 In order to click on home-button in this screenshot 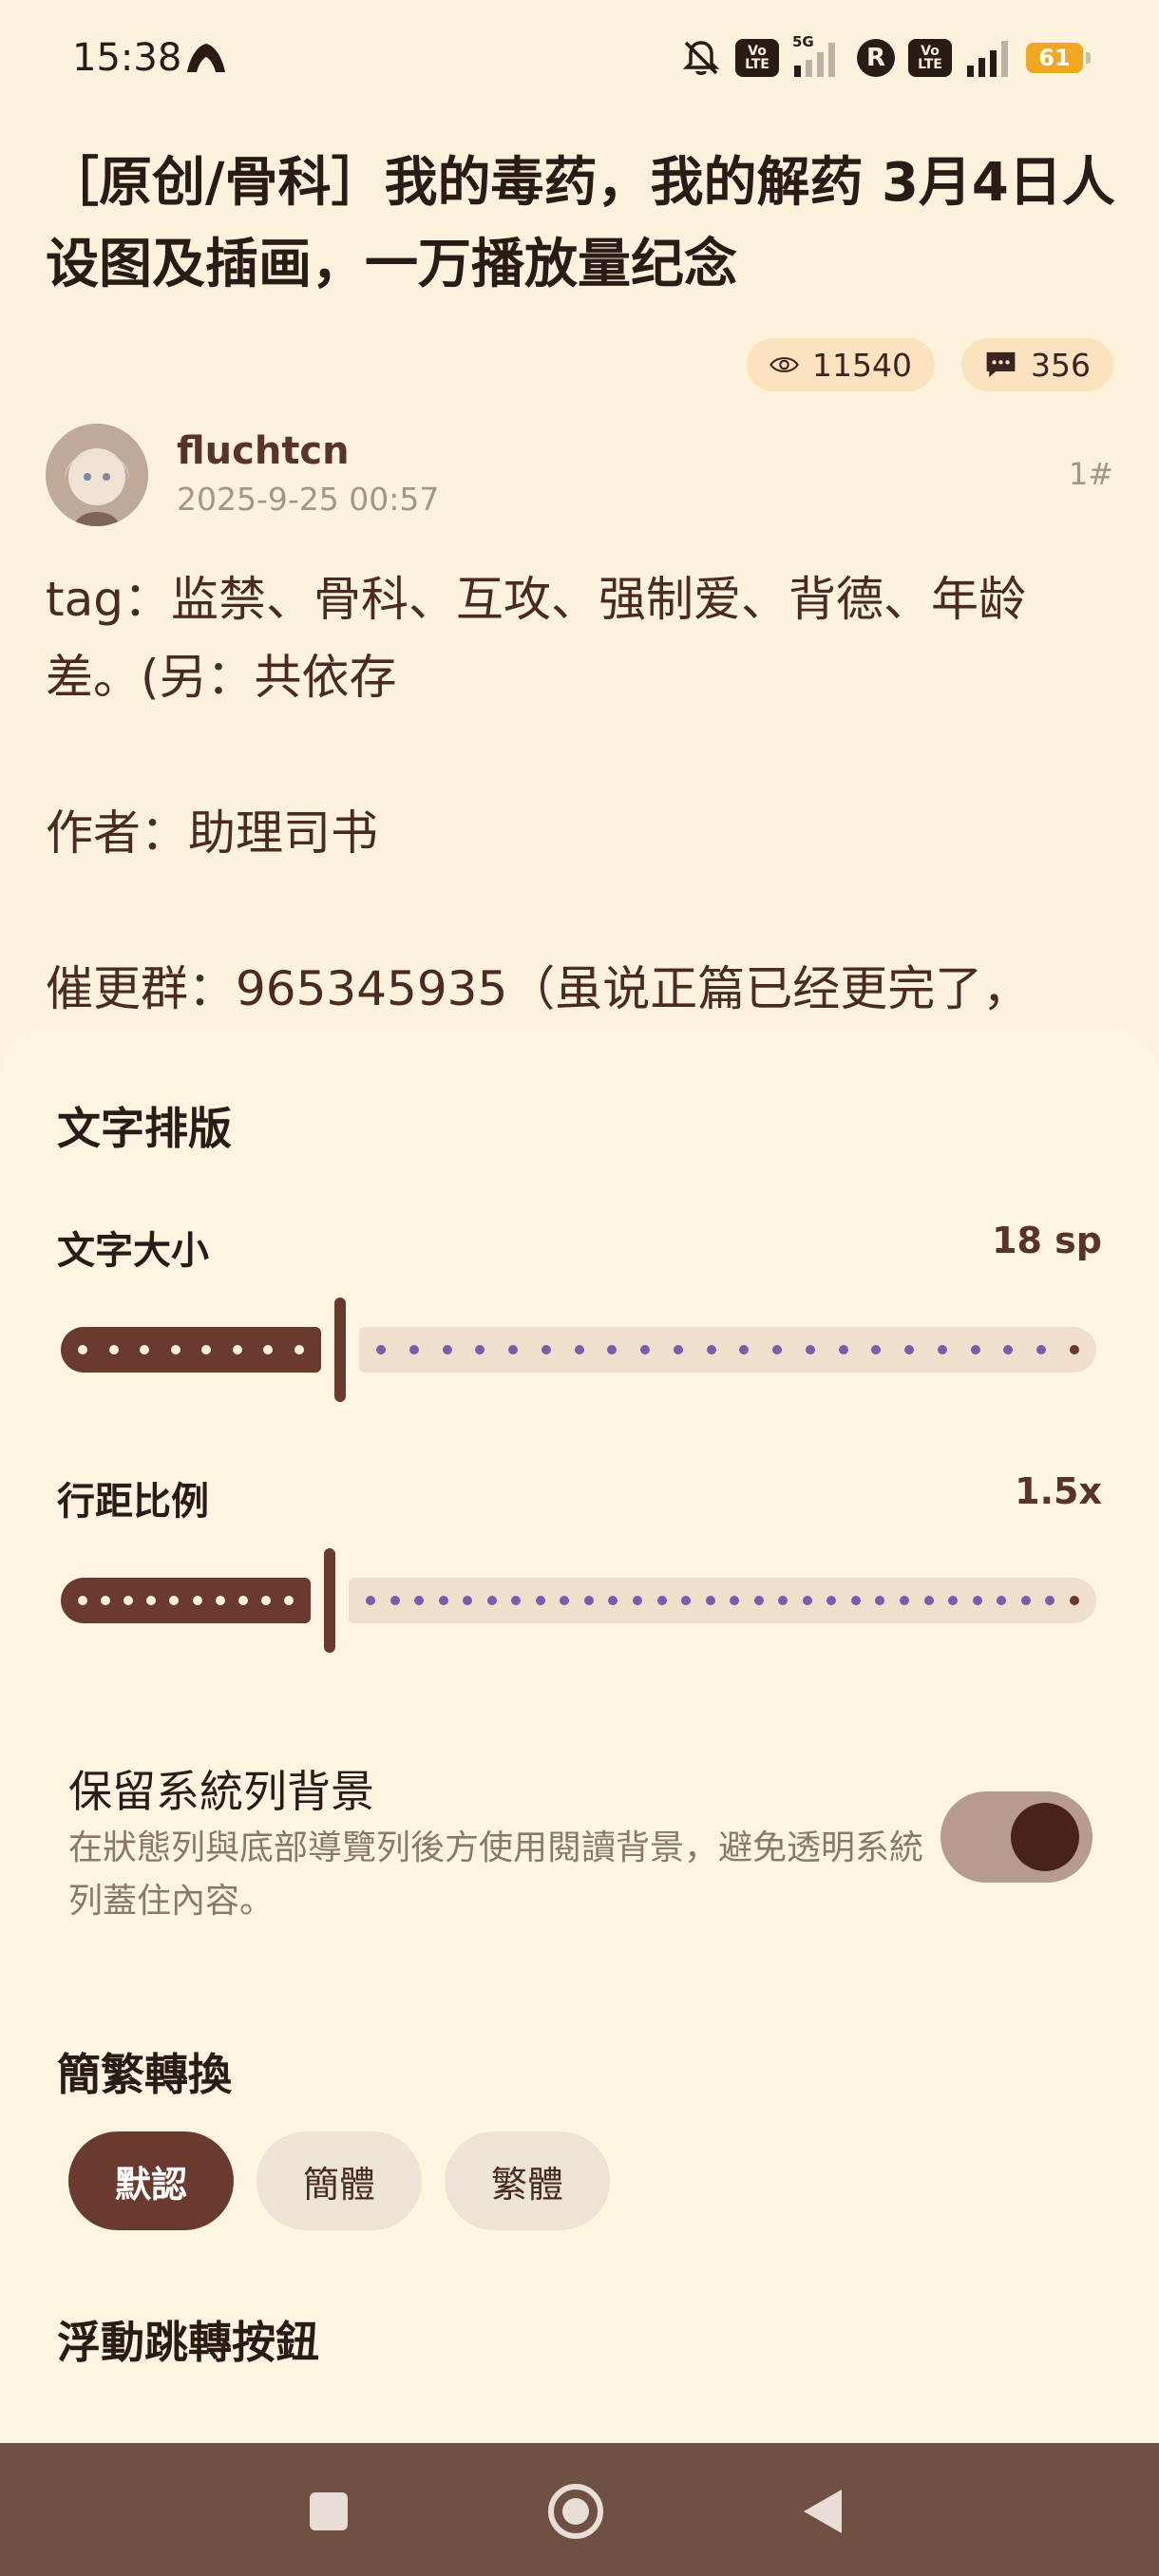, I will do `click(575, 2511)`.